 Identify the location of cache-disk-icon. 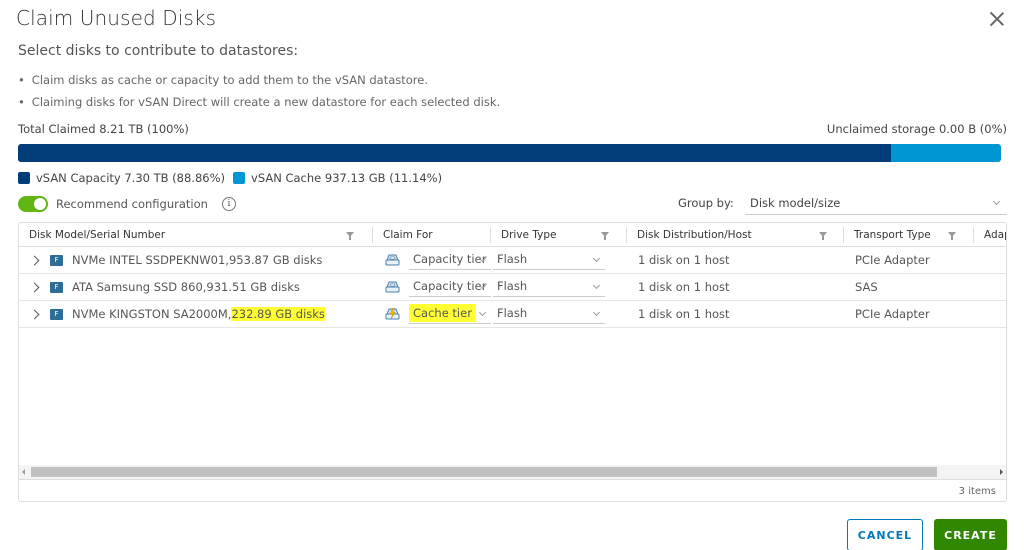
(392, 313).